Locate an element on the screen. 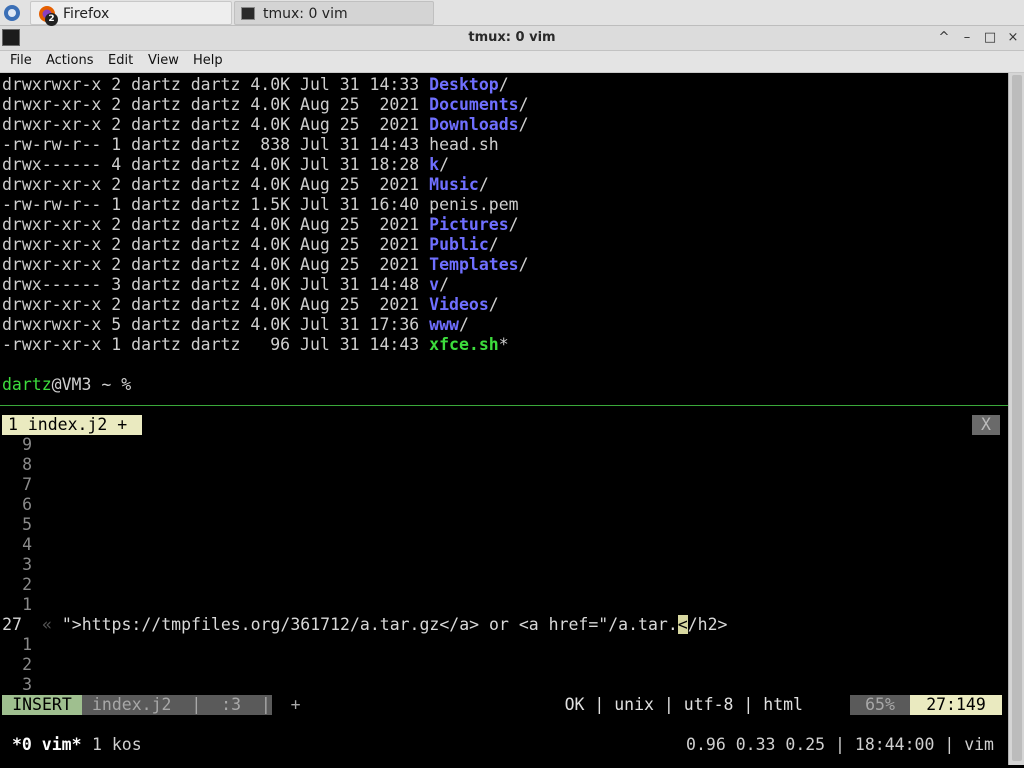  terminal-scrollbar is located at coordinates (1016, 419).